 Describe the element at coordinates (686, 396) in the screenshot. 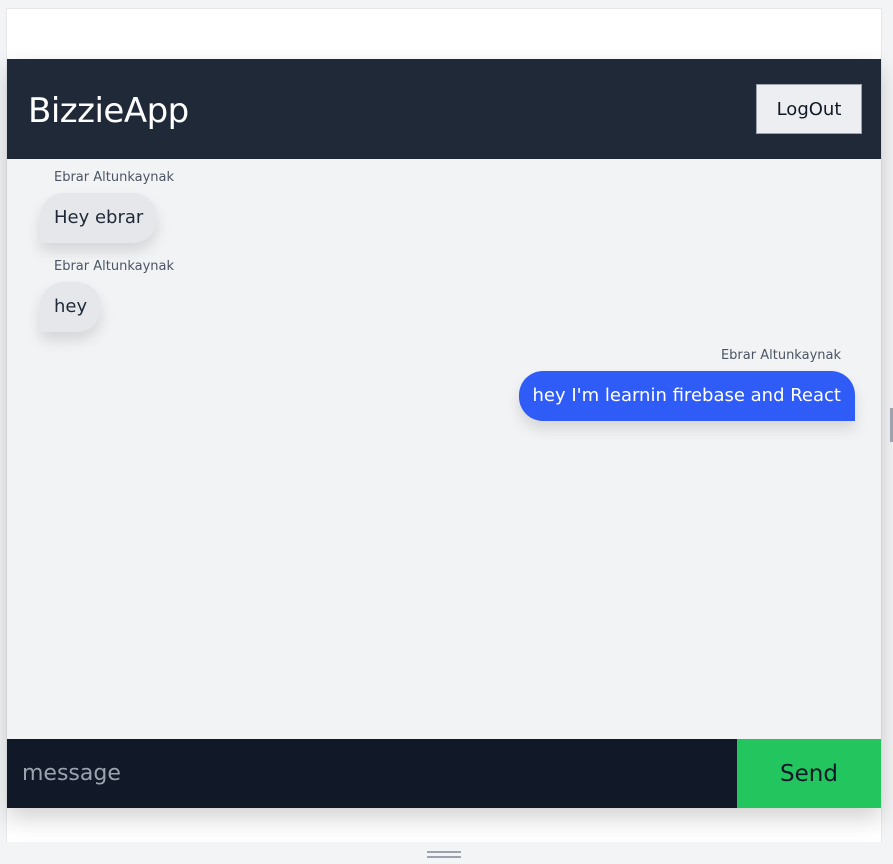

I see `message-bubble-sent: hey I'm learnin firebase and React` at that location.